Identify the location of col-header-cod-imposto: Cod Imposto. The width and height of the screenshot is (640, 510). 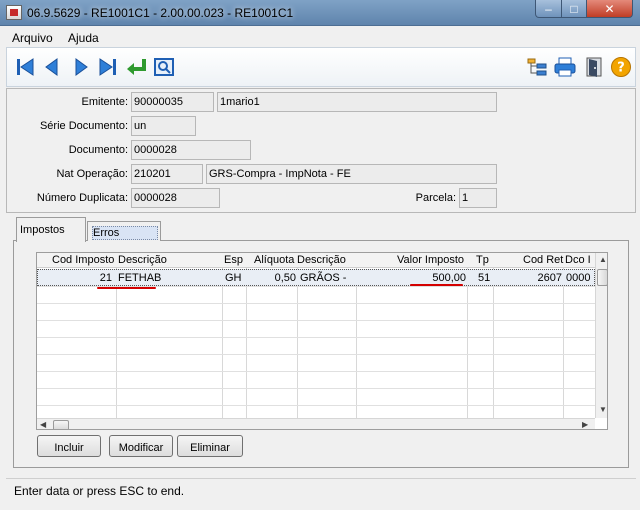
(83, 260).